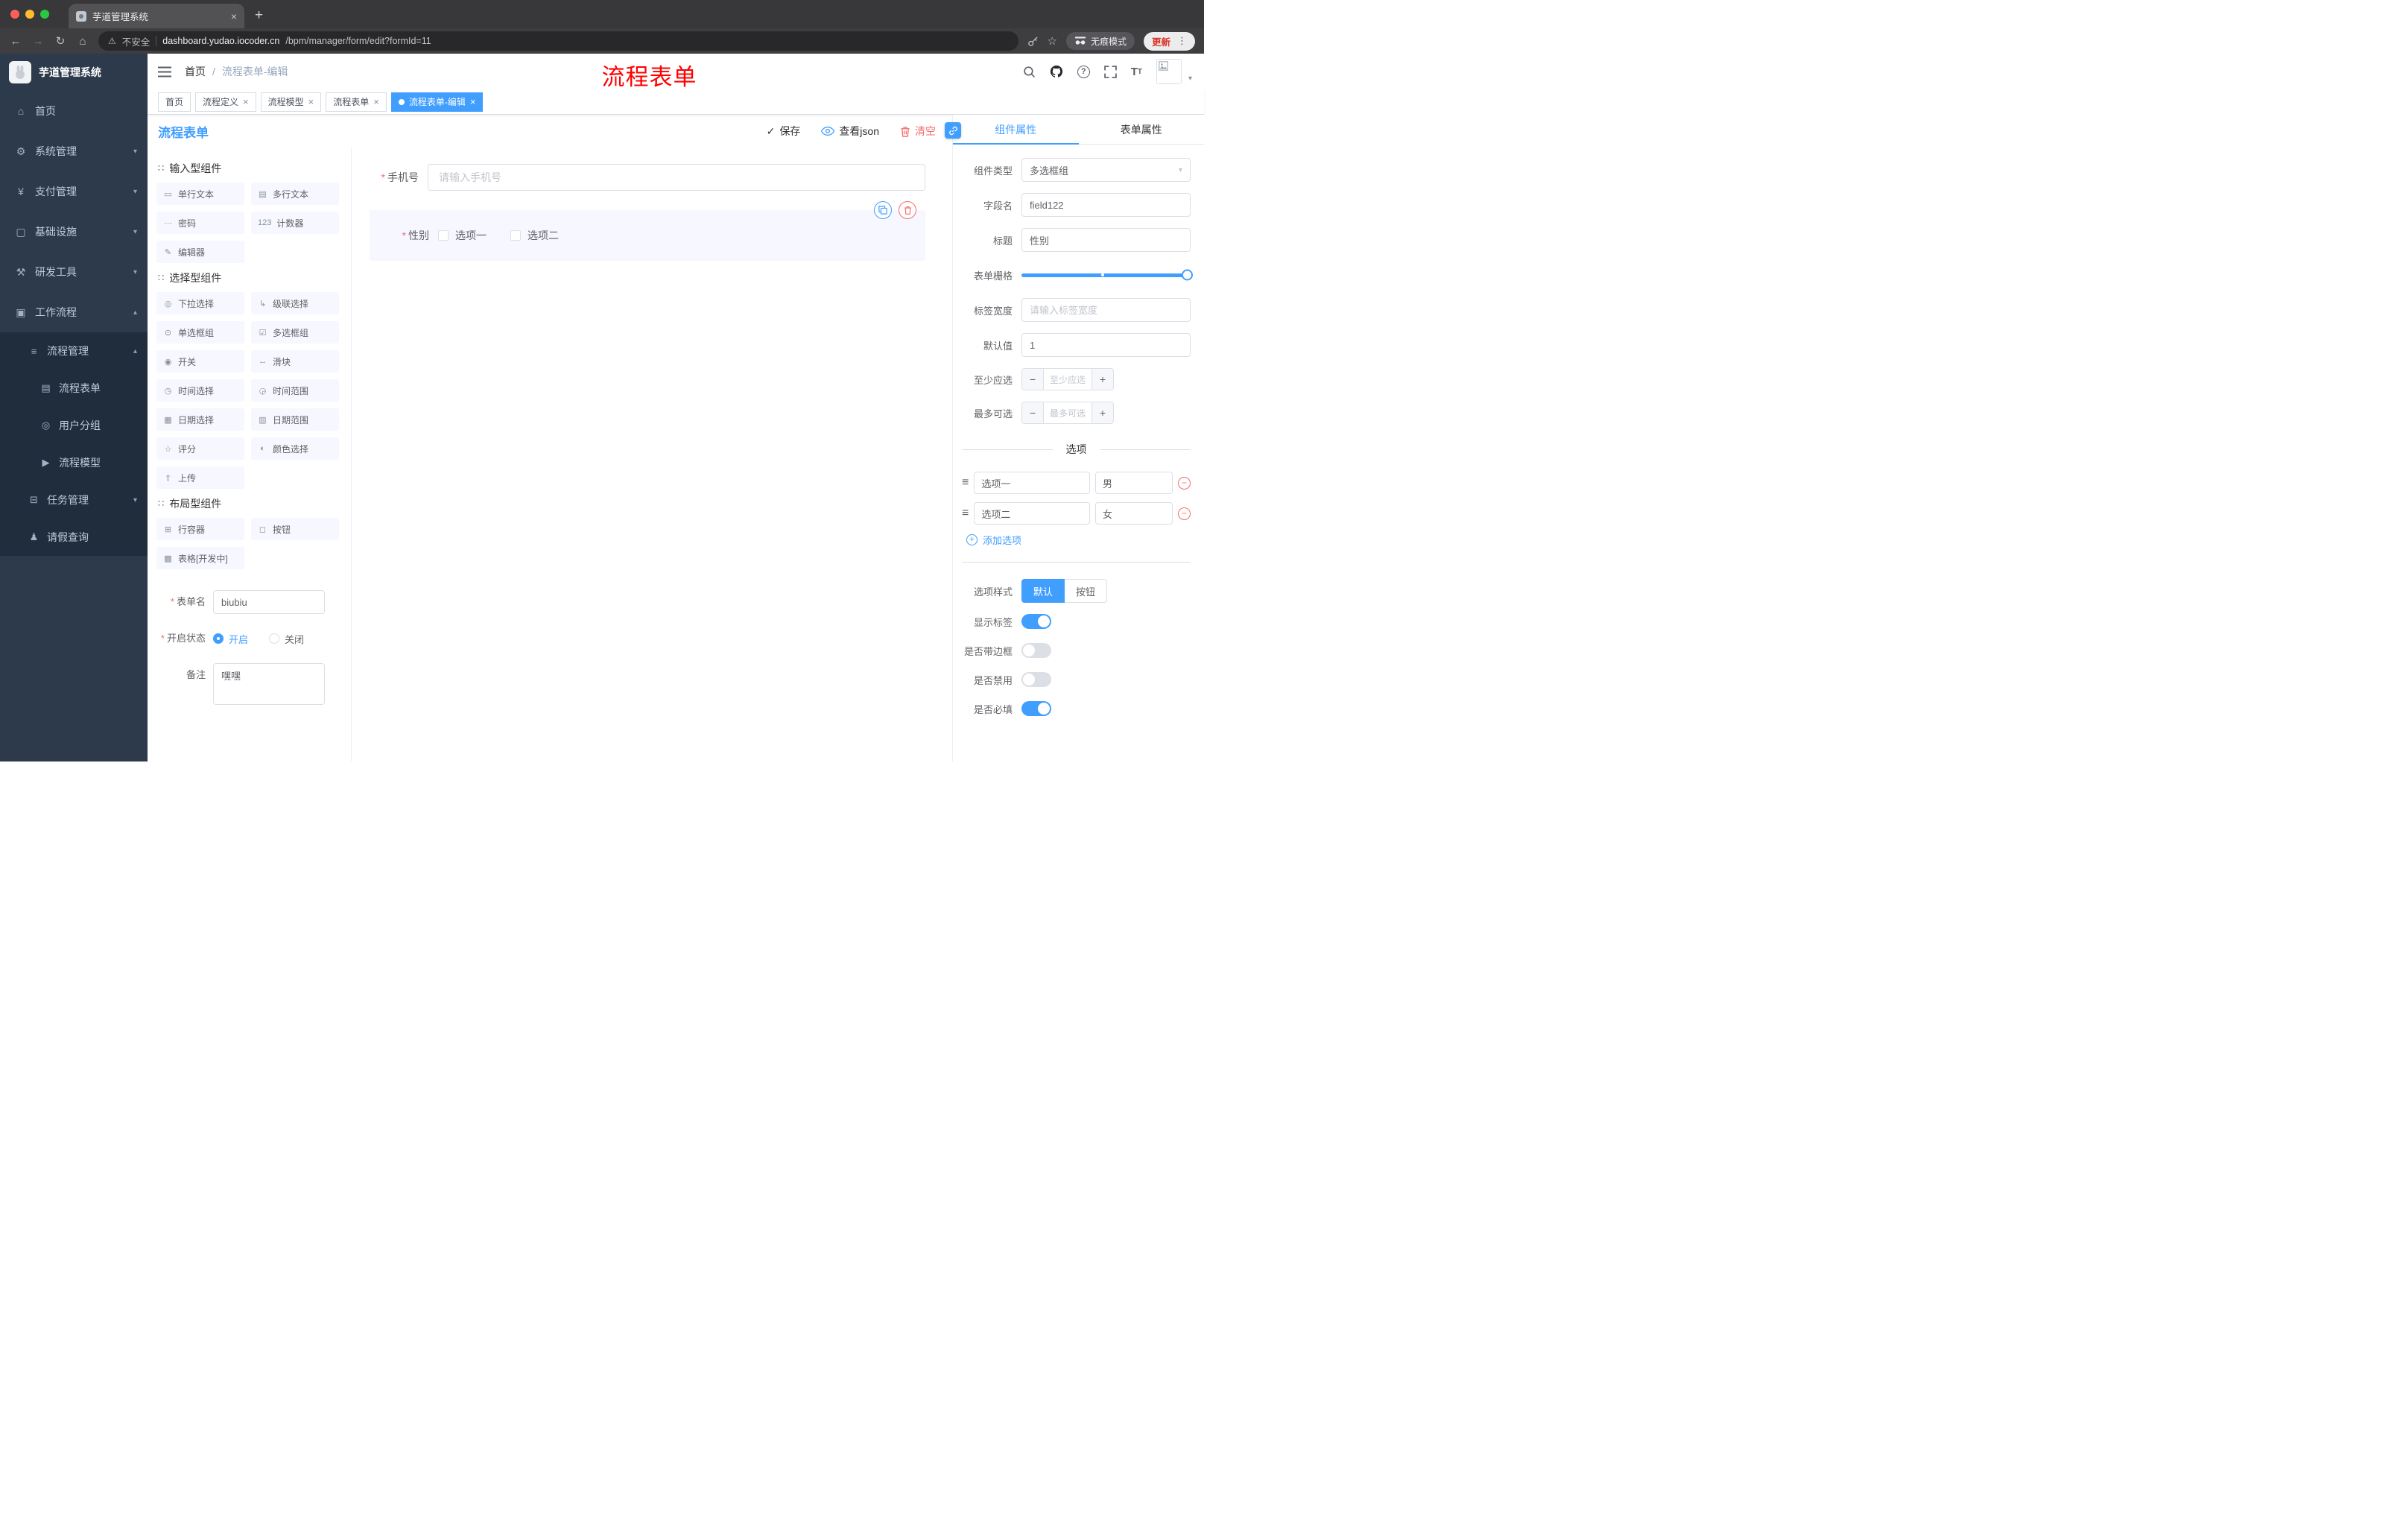 This screenshot has height=1523, width=2408. What do you see at coordinates (1043, 591) in the screenshot?
I see `style-default-button: 默认` at bounding box center [1043, 591].